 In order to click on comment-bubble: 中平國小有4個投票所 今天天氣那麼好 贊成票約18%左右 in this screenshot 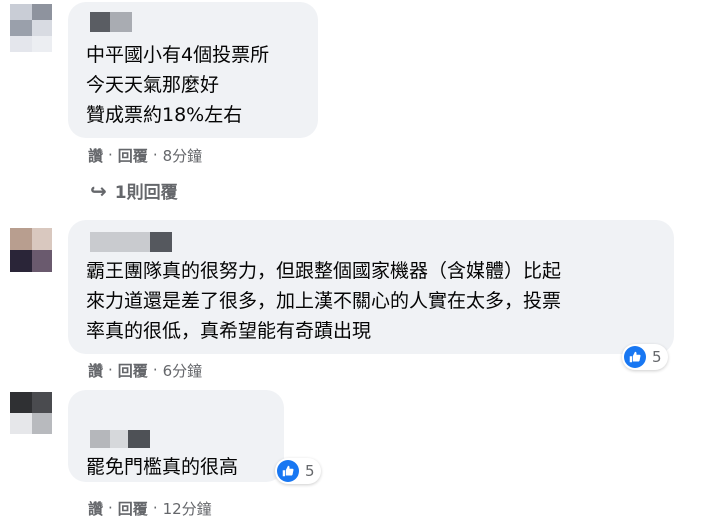, I will do `click(193, 70)`.